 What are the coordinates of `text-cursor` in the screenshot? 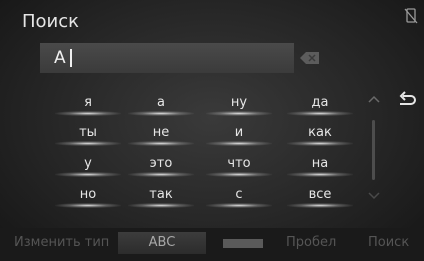 It's located at (71, 58).